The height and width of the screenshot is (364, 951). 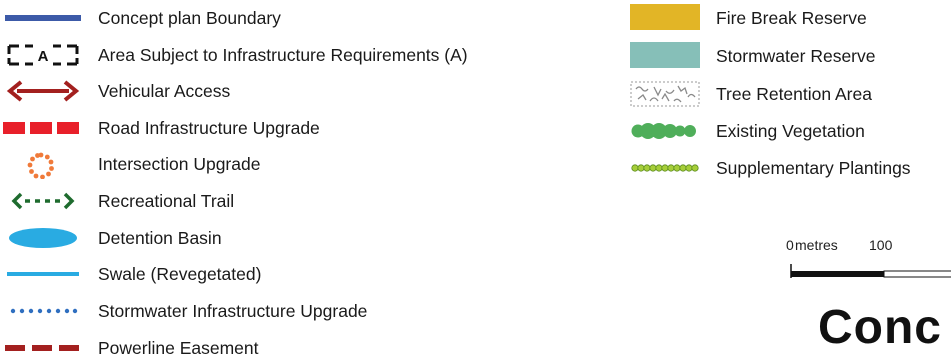 I want to click on legend-label: Concept plan Boundary, so click(x=189, y=18).